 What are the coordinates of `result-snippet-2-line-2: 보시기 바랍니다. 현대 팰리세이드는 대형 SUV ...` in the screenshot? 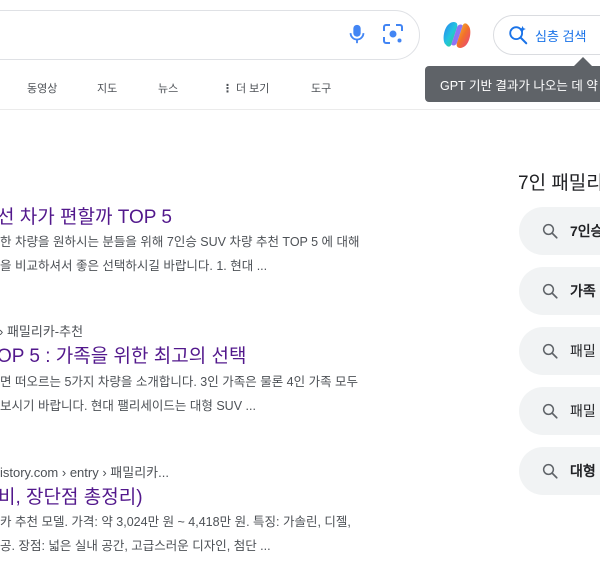 It's located at (128, 406).